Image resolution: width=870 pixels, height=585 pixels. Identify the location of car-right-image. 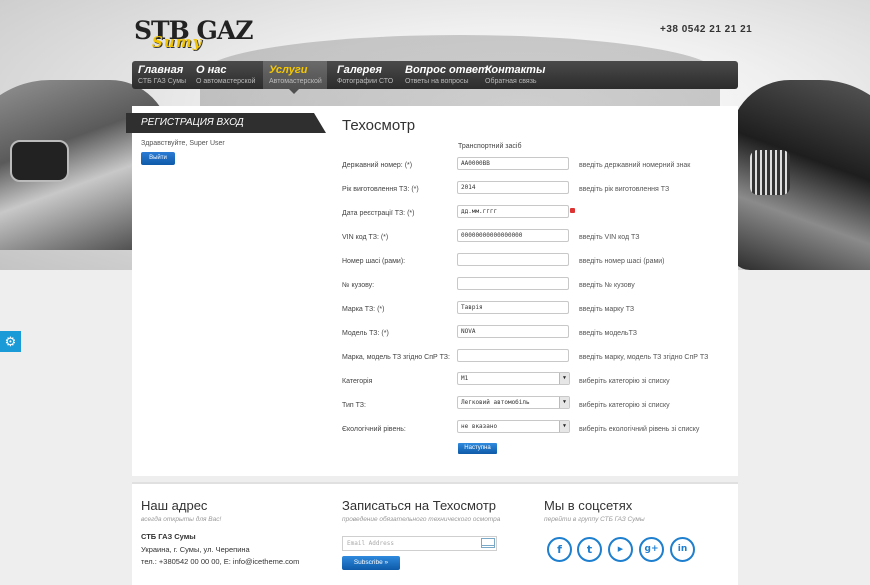
(800, 175).